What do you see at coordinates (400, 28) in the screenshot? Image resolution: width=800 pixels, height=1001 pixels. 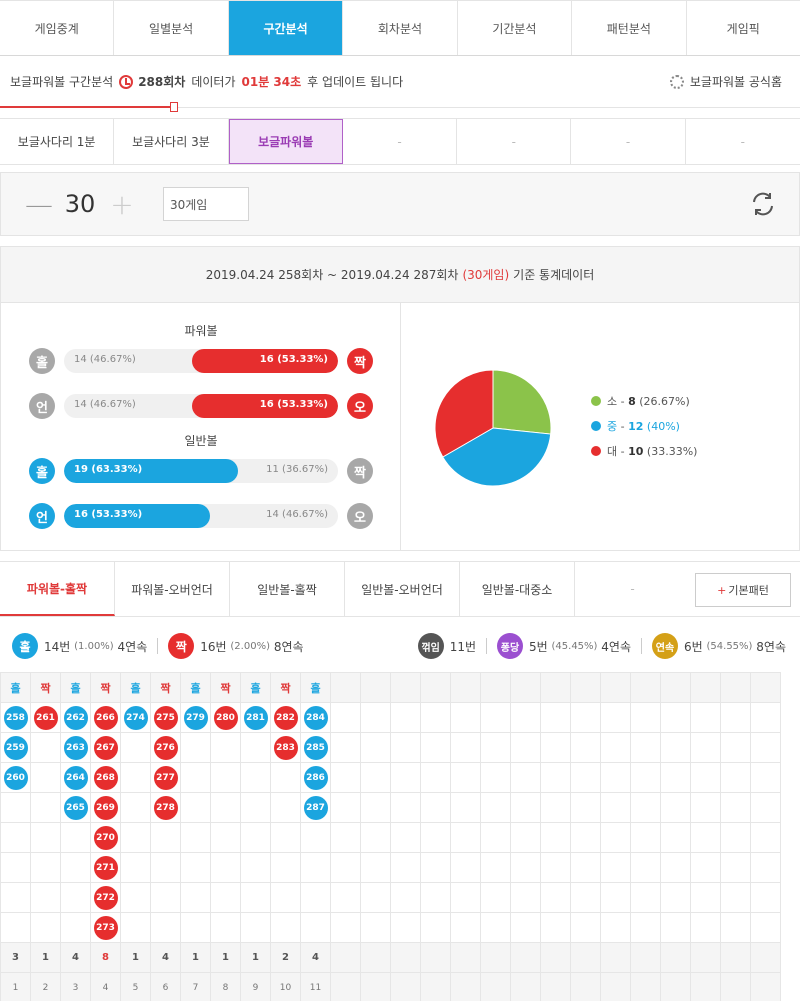 I see `tab-round: 회차분석` at bounding box center [400, 28].